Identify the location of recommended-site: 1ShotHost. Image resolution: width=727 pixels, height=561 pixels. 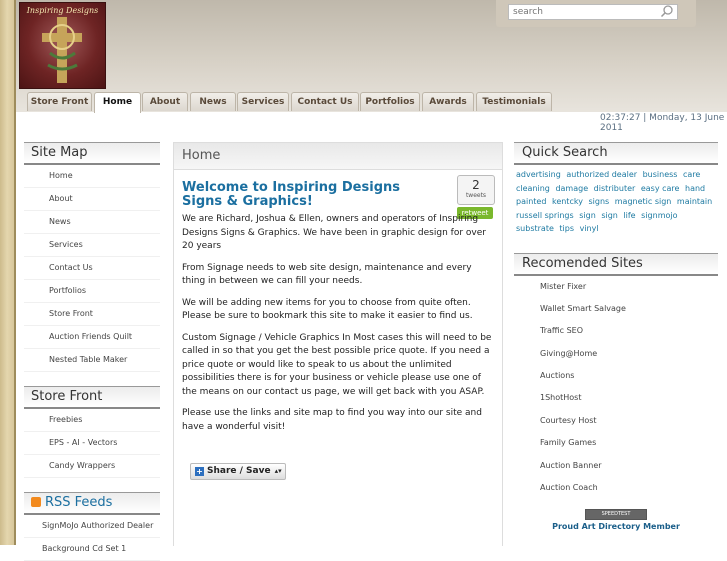
(616, 398).